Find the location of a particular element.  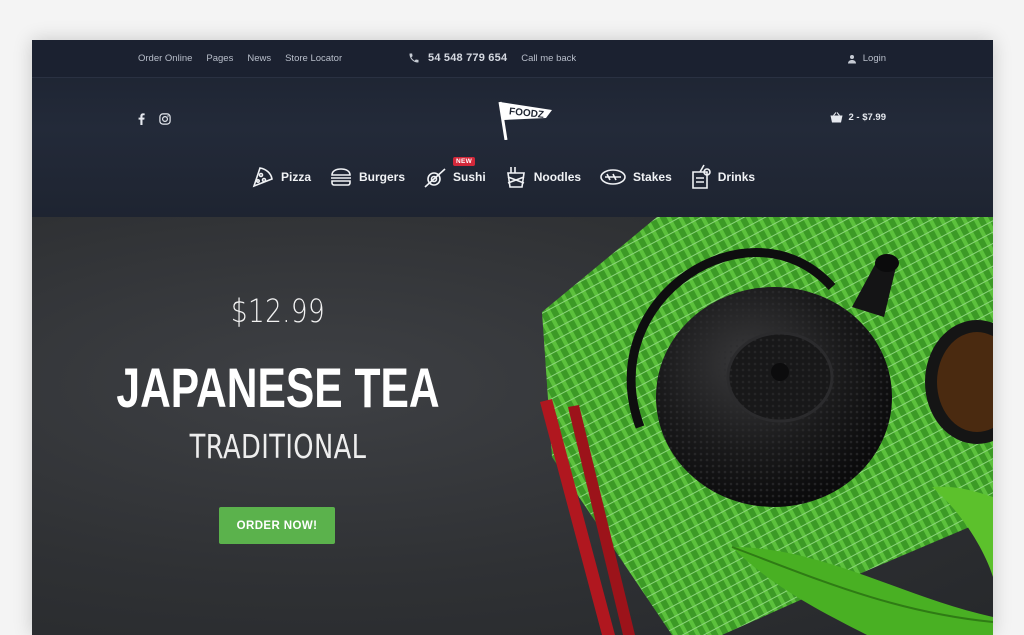

cart-summary: 2 - $7.99 is located at coordinates (858, 117).